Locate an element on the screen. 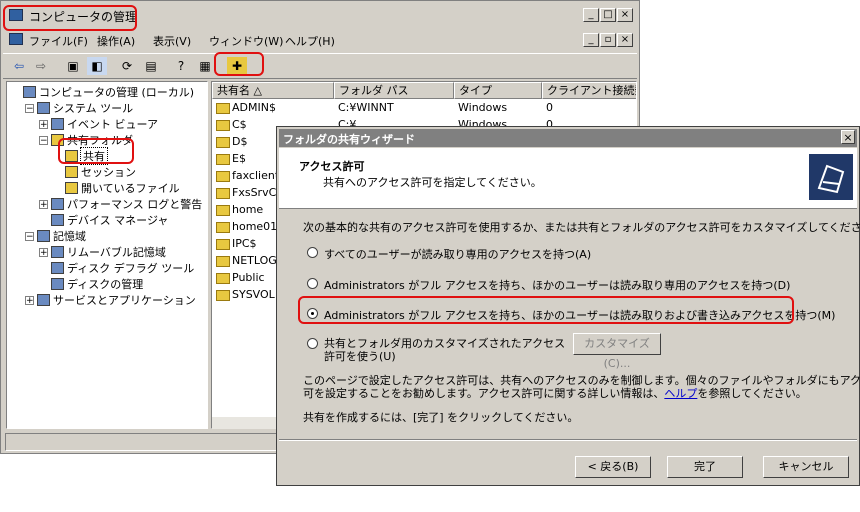 The image size is (860, 512). tree-item: + パフォーマンス ログと警告 is located at coordinates (120, 204).